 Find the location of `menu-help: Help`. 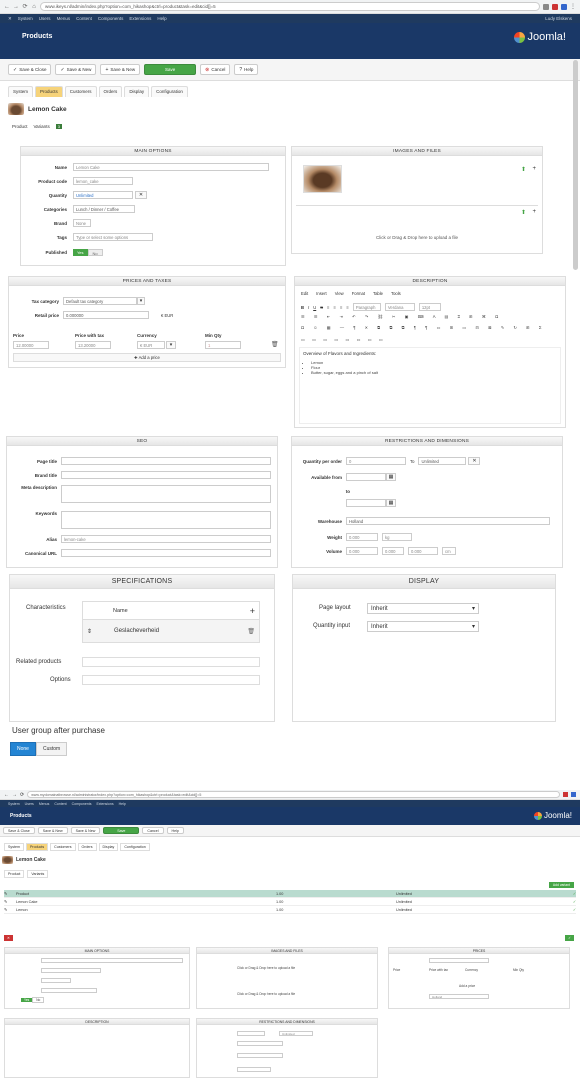

menu-help: Help is located at coordinates (161, 18).